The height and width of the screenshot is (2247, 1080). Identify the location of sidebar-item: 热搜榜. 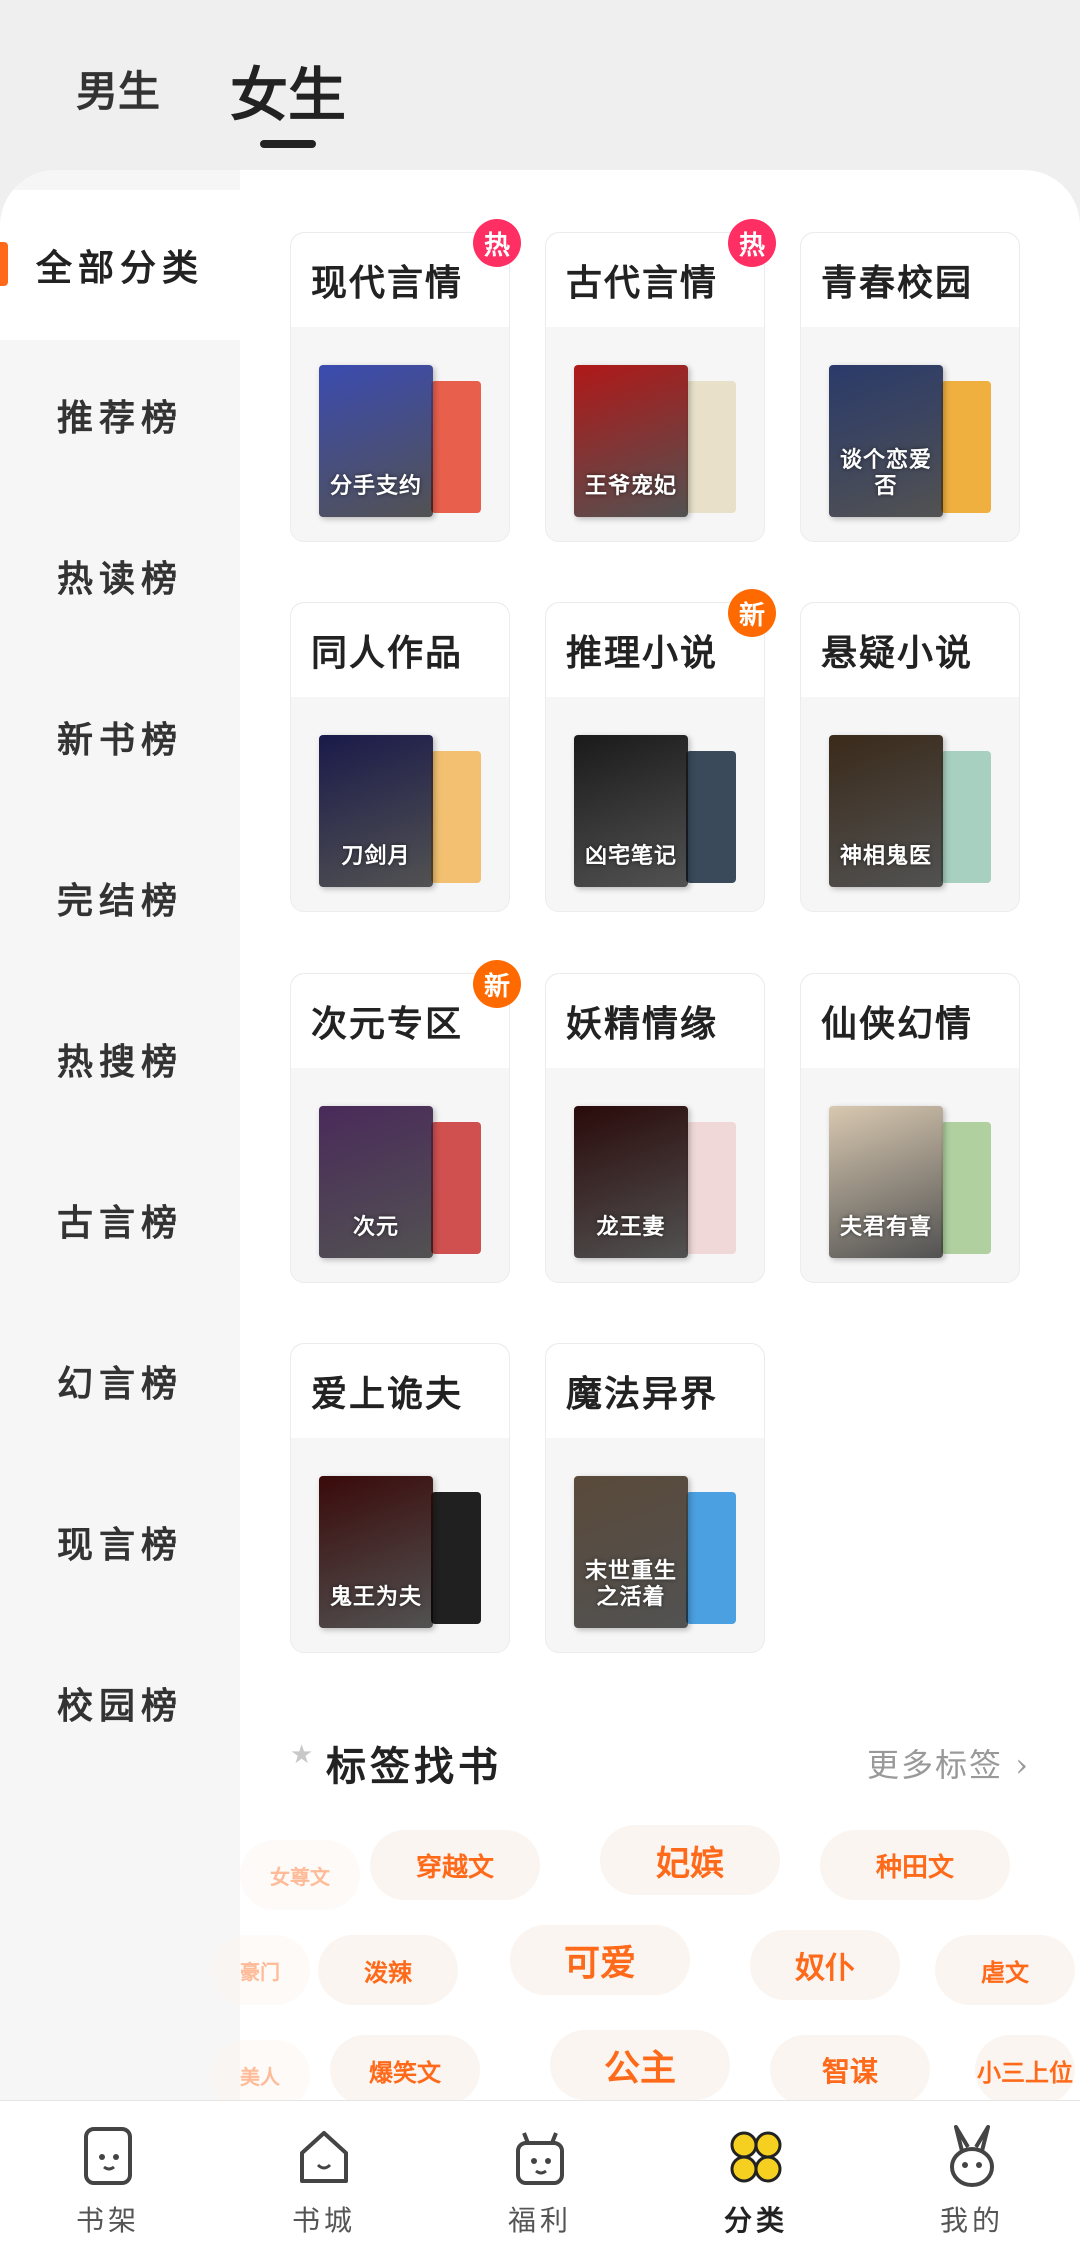
(120, 1059).